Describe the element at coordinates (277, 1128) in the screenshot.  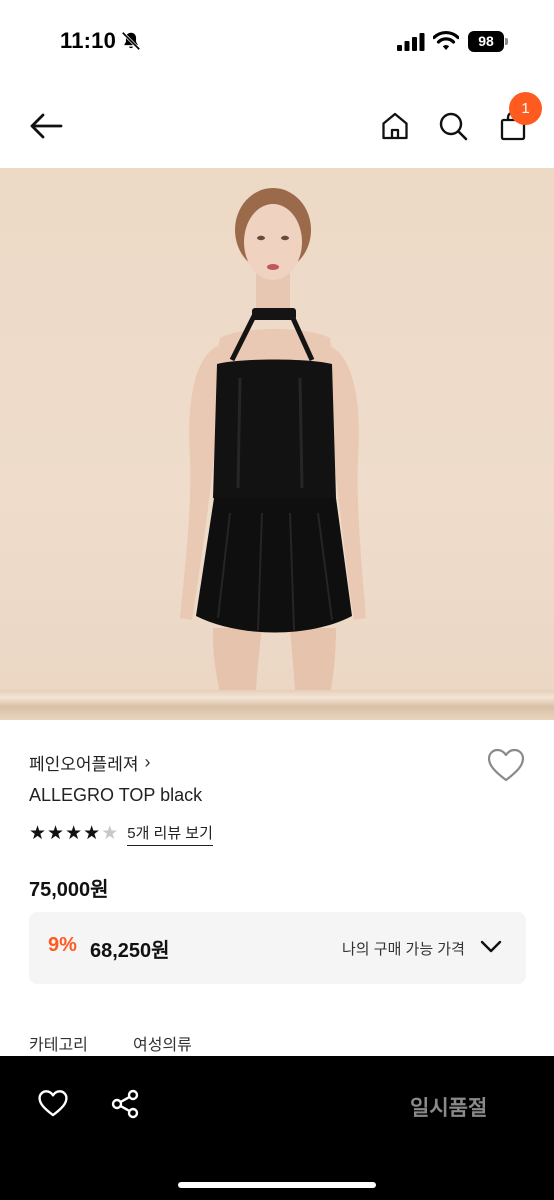
I see `bottom-action-bar: 일시품절` at that location.